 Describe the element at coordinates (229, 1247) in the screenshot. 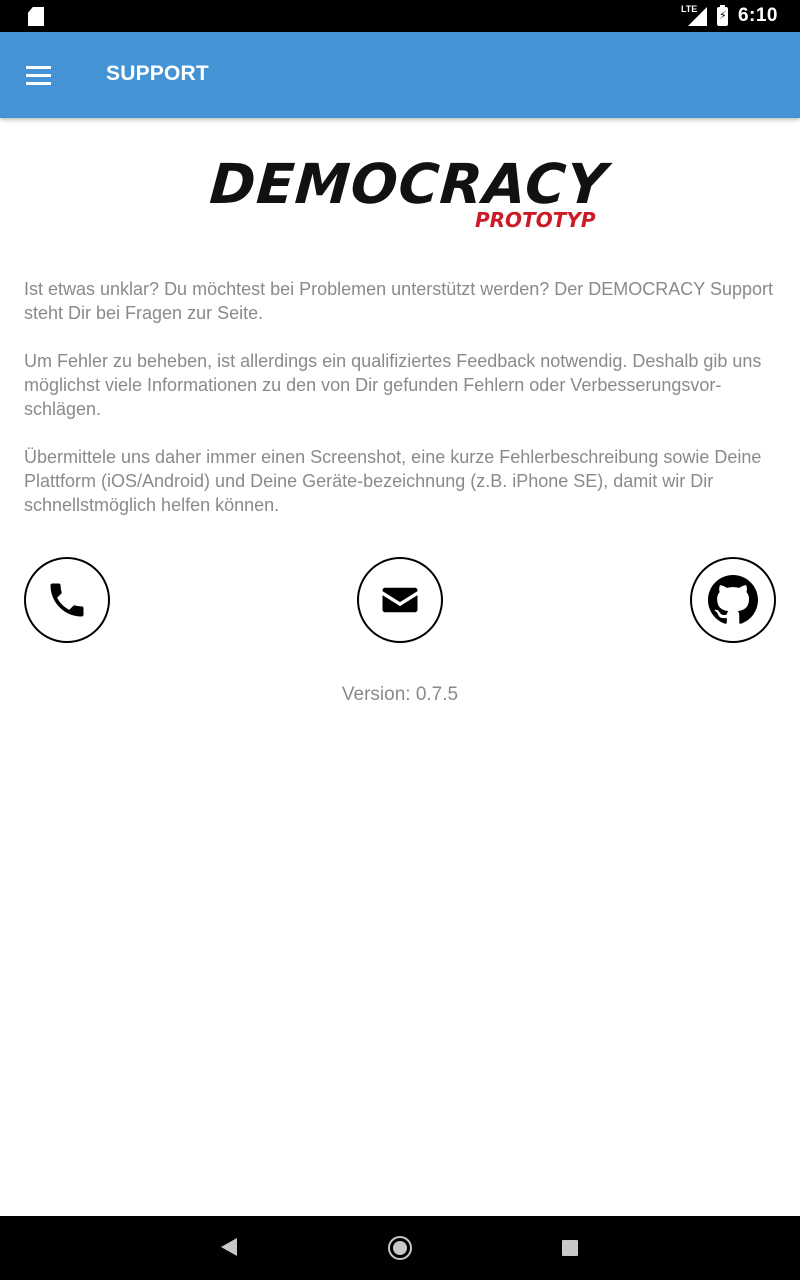

I see `back-icon` at that location.